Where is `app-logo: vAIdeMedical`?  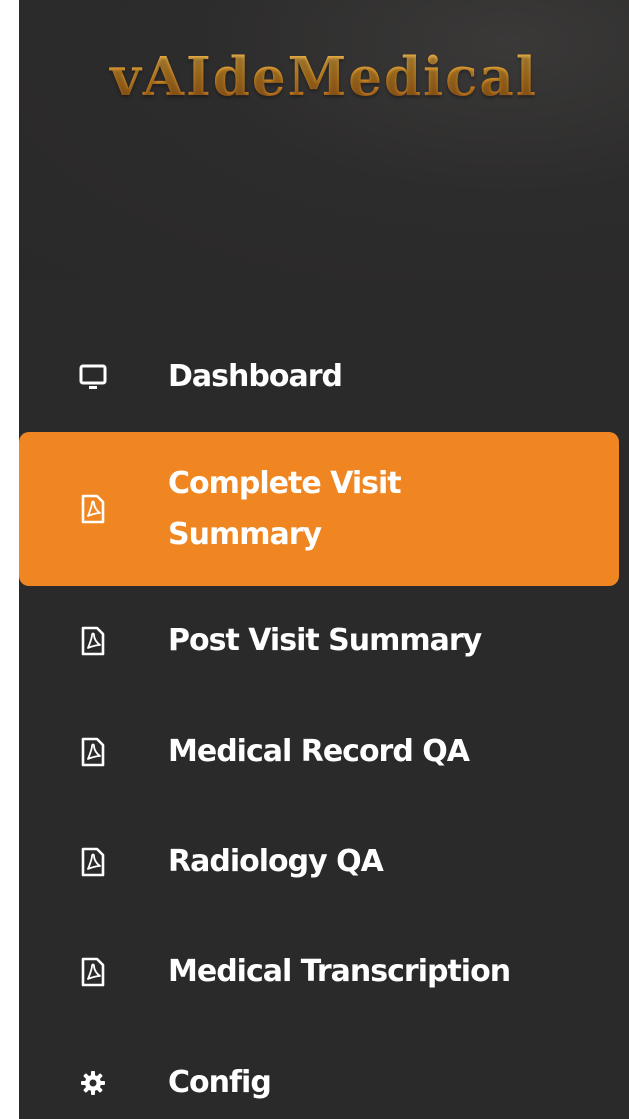 app-logo: vAIdeMedical is located at coordinates (324, 77).